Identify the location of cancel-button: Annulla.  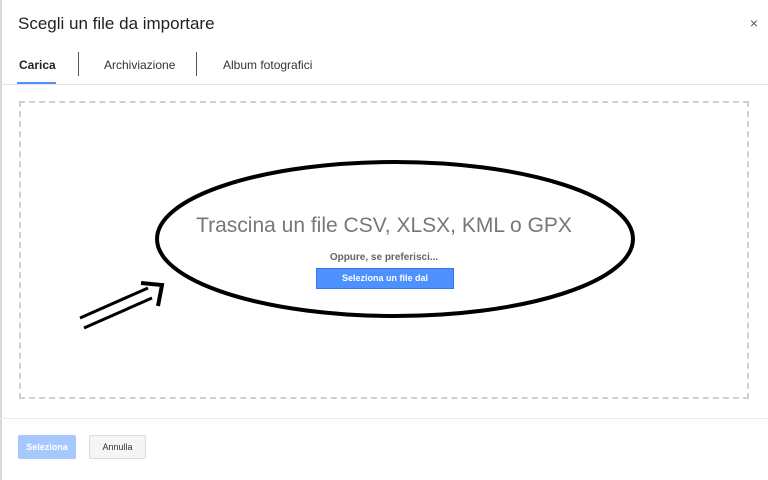
(117, 447).